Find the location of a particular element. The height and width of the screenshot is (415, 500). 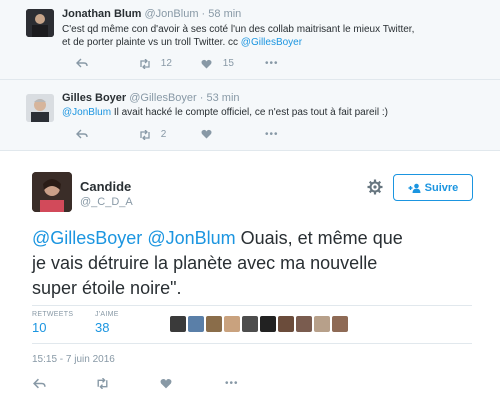

gear-icon is located at coordinates (375, 187).